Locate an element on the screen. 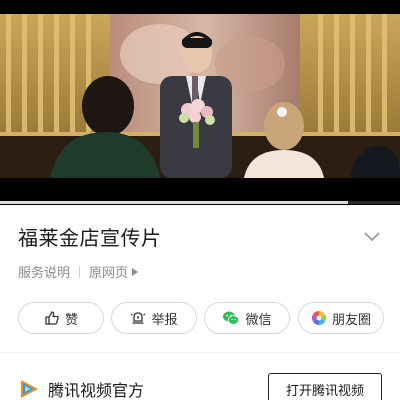 Image resolution: width=400 pixels, height=400 pixels. moments-share-button: 朋友圈 is located at coordinates (341, 318).